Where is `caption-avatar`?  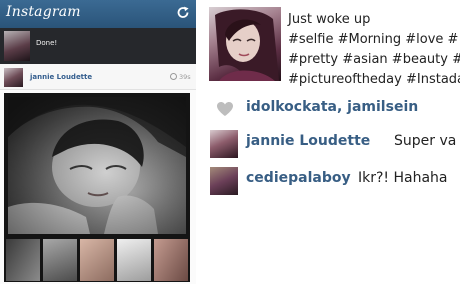
caption-avatar is located at coordinates (245, 44).